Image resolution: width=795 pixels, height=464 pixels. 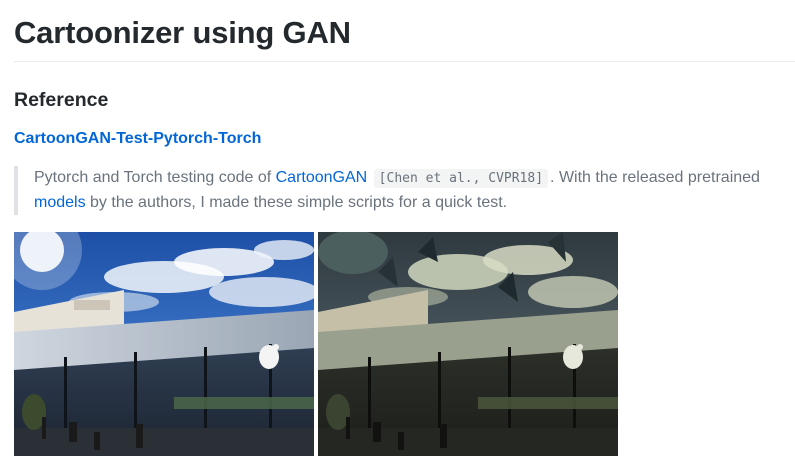 What do you see at coordinates (61, 100) in the screenshot?
I see `section-heading-reference: Reference` at bounding box center [61, 100].